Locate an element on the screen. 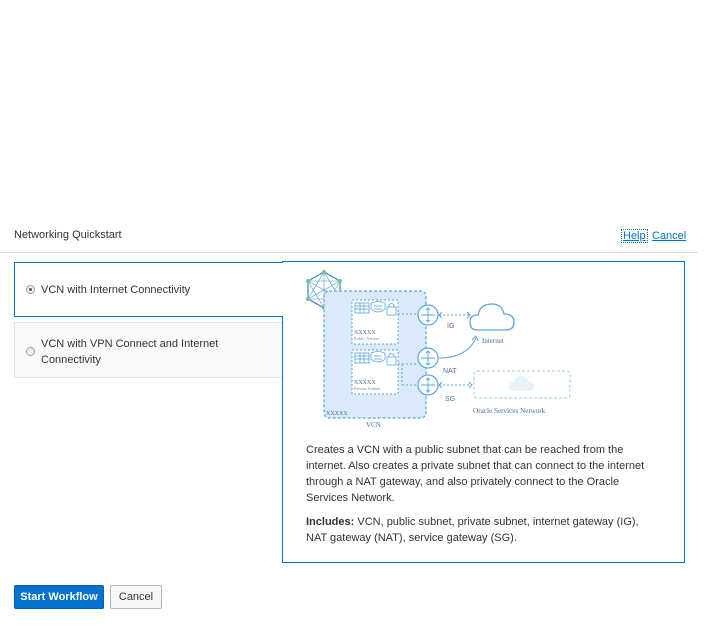 This screenshot has height=629, width=714. start-workflow-button: Start Workflow is located at coordinates (59, 597).